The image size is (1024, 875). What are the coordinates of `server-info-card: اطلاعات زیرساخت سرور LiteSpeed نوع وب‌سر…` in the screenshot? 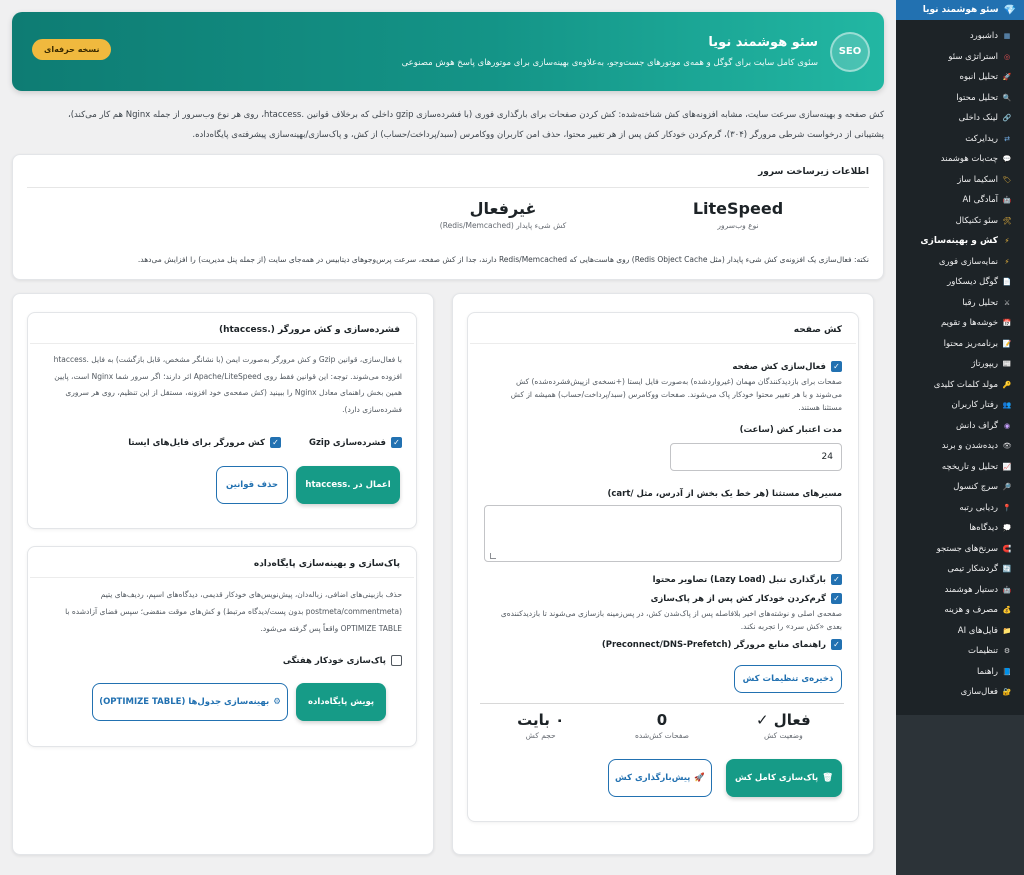 It's located at (448, 217).